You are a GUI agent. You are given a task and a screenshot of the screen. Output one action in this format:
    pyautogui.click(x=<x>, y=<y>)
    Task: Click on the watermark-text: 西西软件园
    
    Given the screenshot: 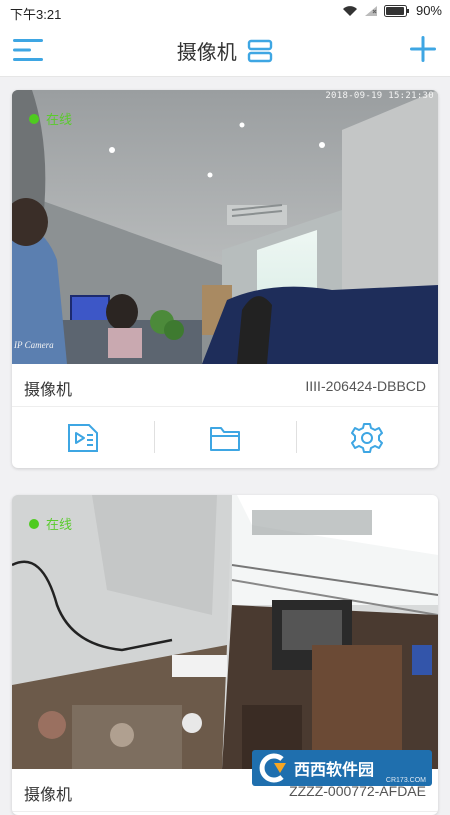 What is the action you would take?
    pyautogui.click(x=334, y=770)
    